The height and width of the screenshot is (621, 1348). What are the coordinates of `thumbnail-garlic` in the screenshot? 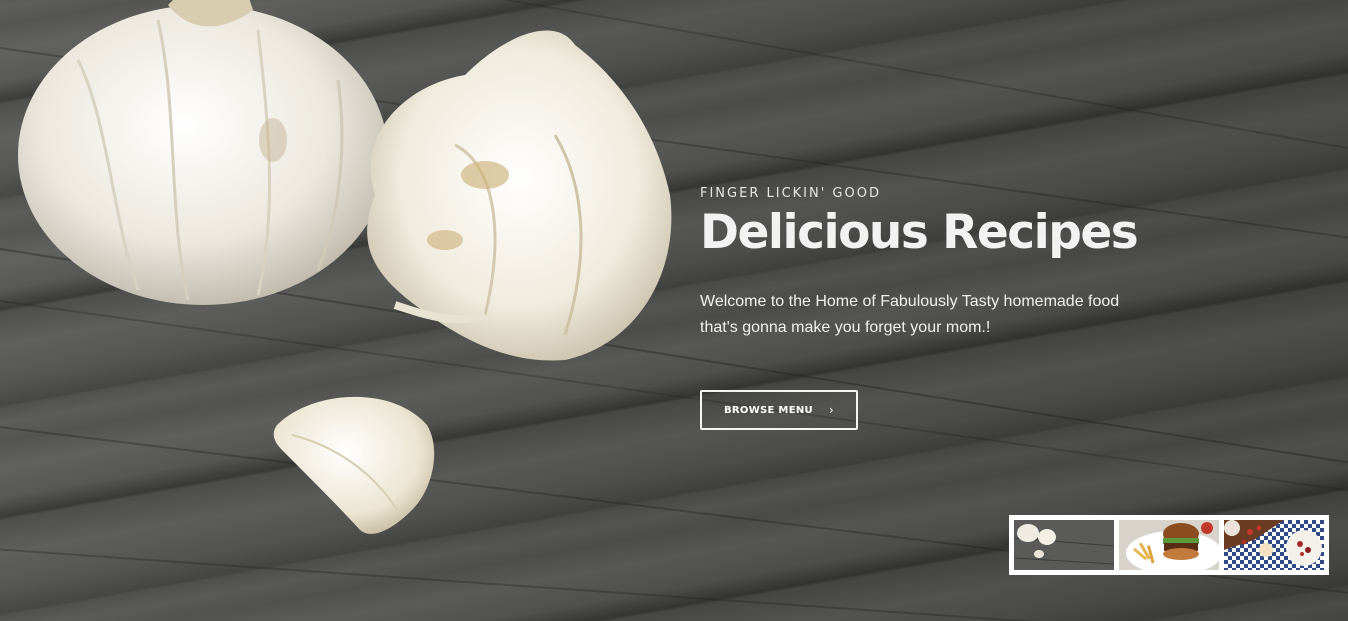 It's located at (1064, 545).